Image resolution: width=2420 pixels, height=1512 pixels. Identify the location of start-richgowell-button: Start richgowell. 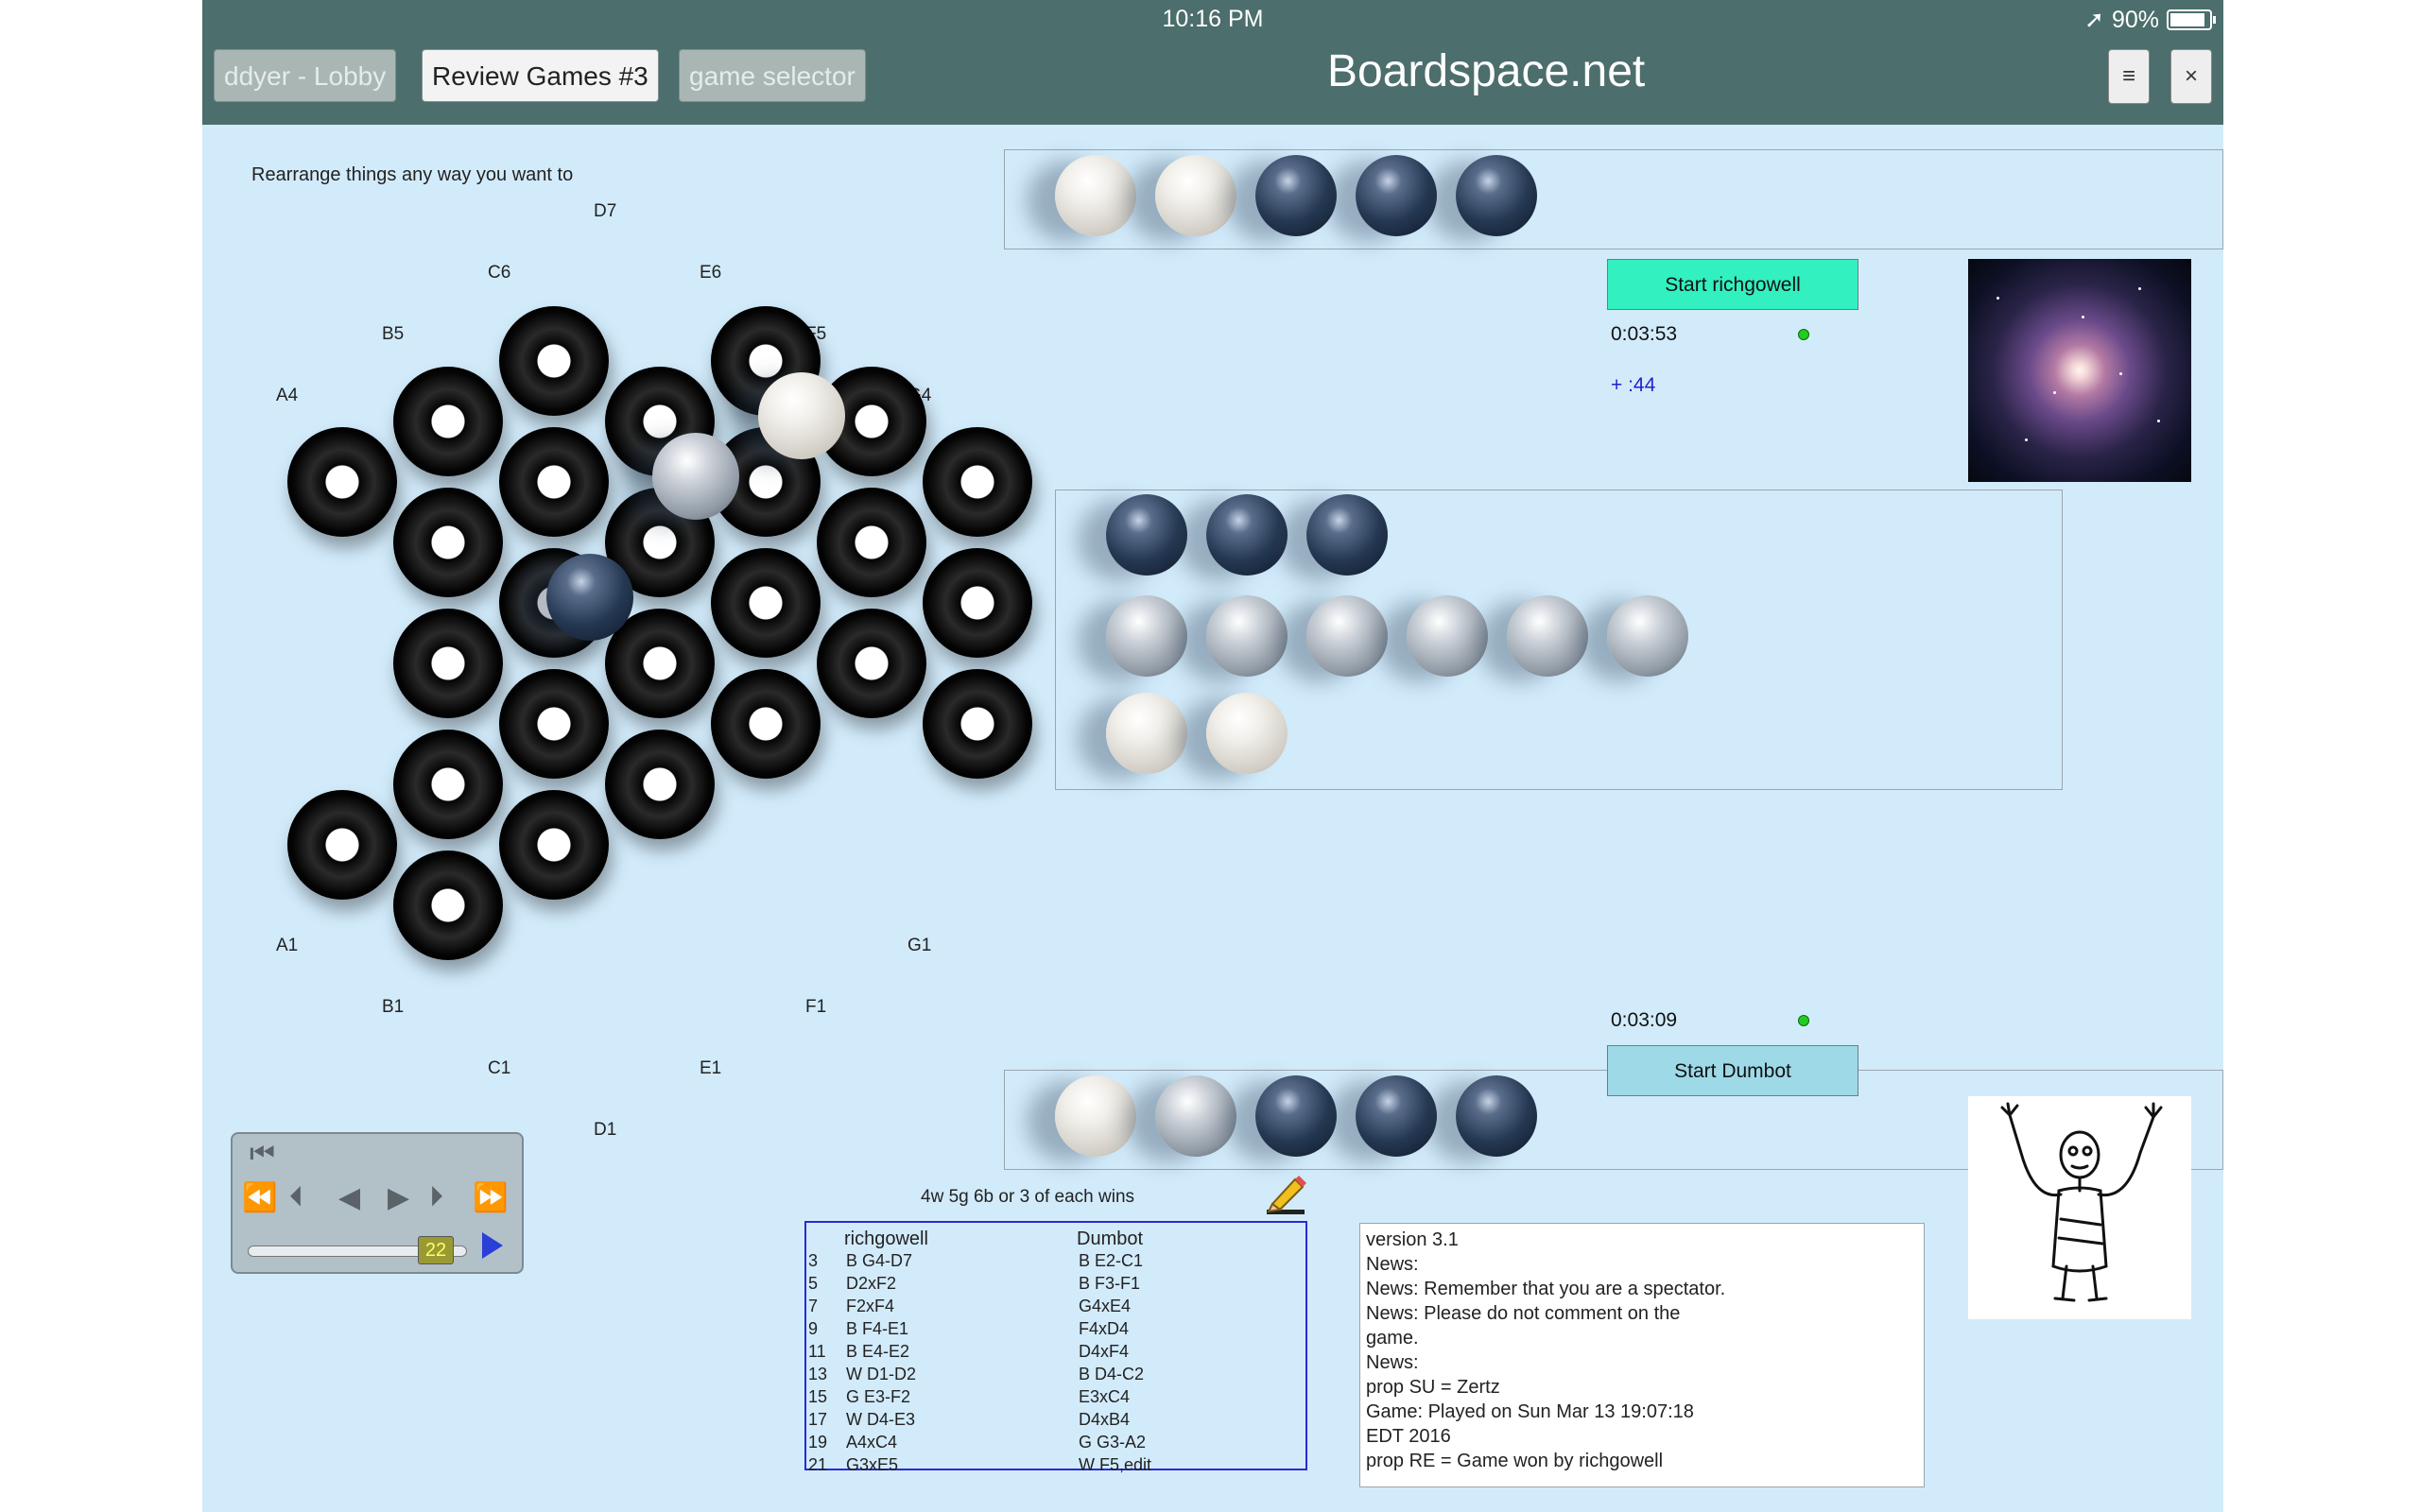
(1732, 284).